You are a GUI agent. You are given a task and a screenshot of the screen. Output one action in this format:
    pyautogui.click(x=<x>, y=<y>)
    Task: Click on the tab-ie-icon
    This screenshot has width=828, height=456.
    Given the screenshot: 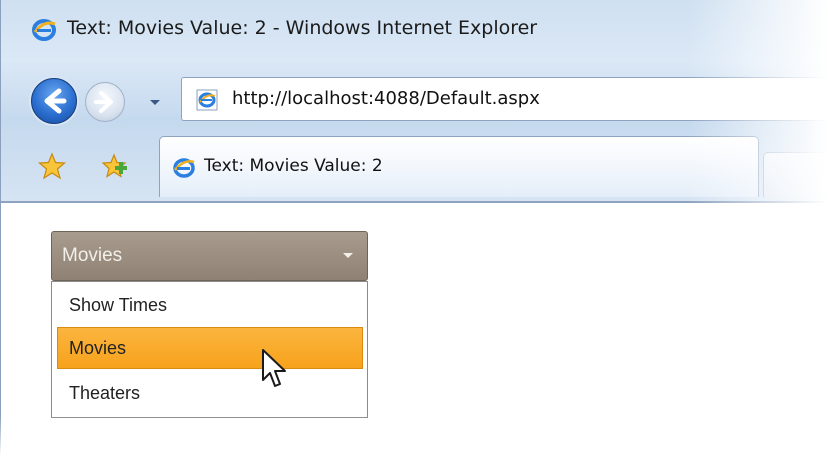 What is the action you would take?
    pyautogui.click(x=184, y=168)
    